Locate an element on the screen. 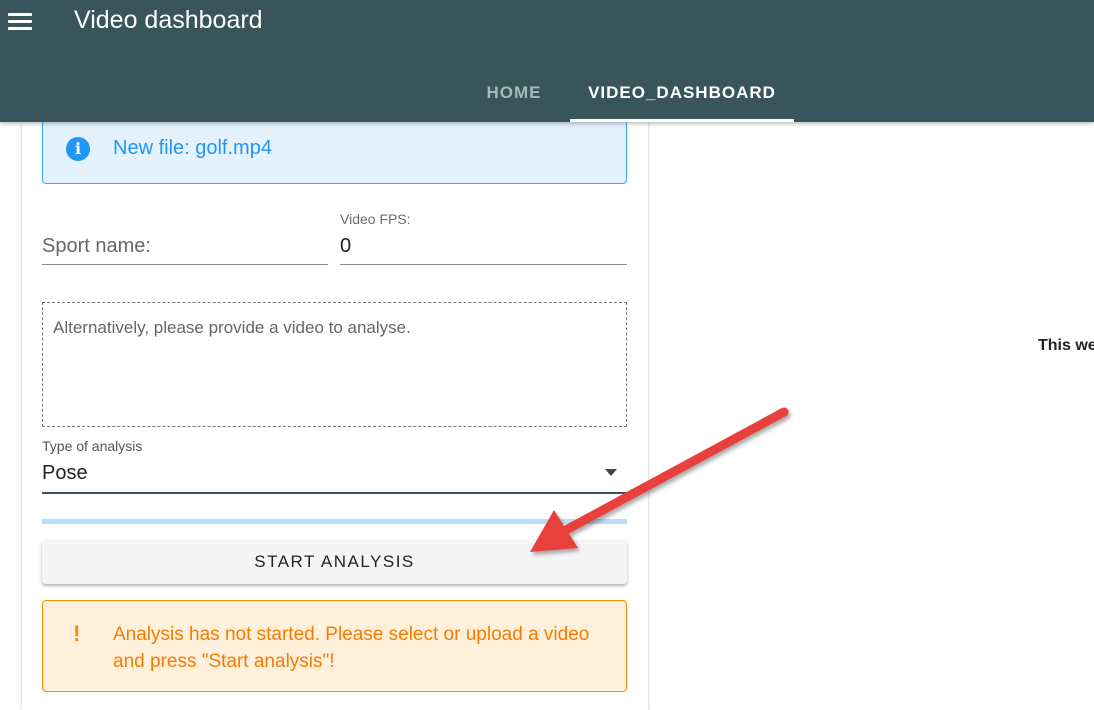 This screenshot has width=1094, height=710. tab-bar: HOME VIDEO_DASHBOARD is located at coordinates (547, 92).